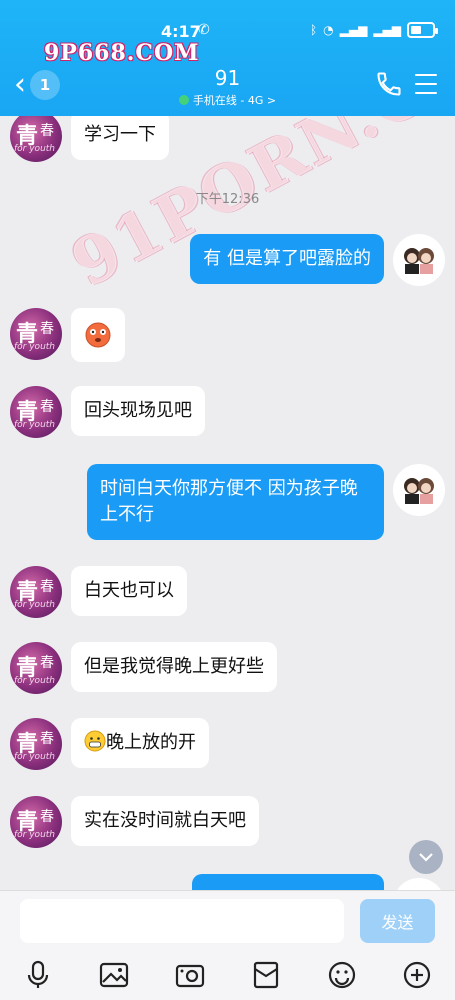 This screenshot has width=455, height=1000. Describe the element at coordinates (182, 921) in the screenshot. I see `message-input` at that location.